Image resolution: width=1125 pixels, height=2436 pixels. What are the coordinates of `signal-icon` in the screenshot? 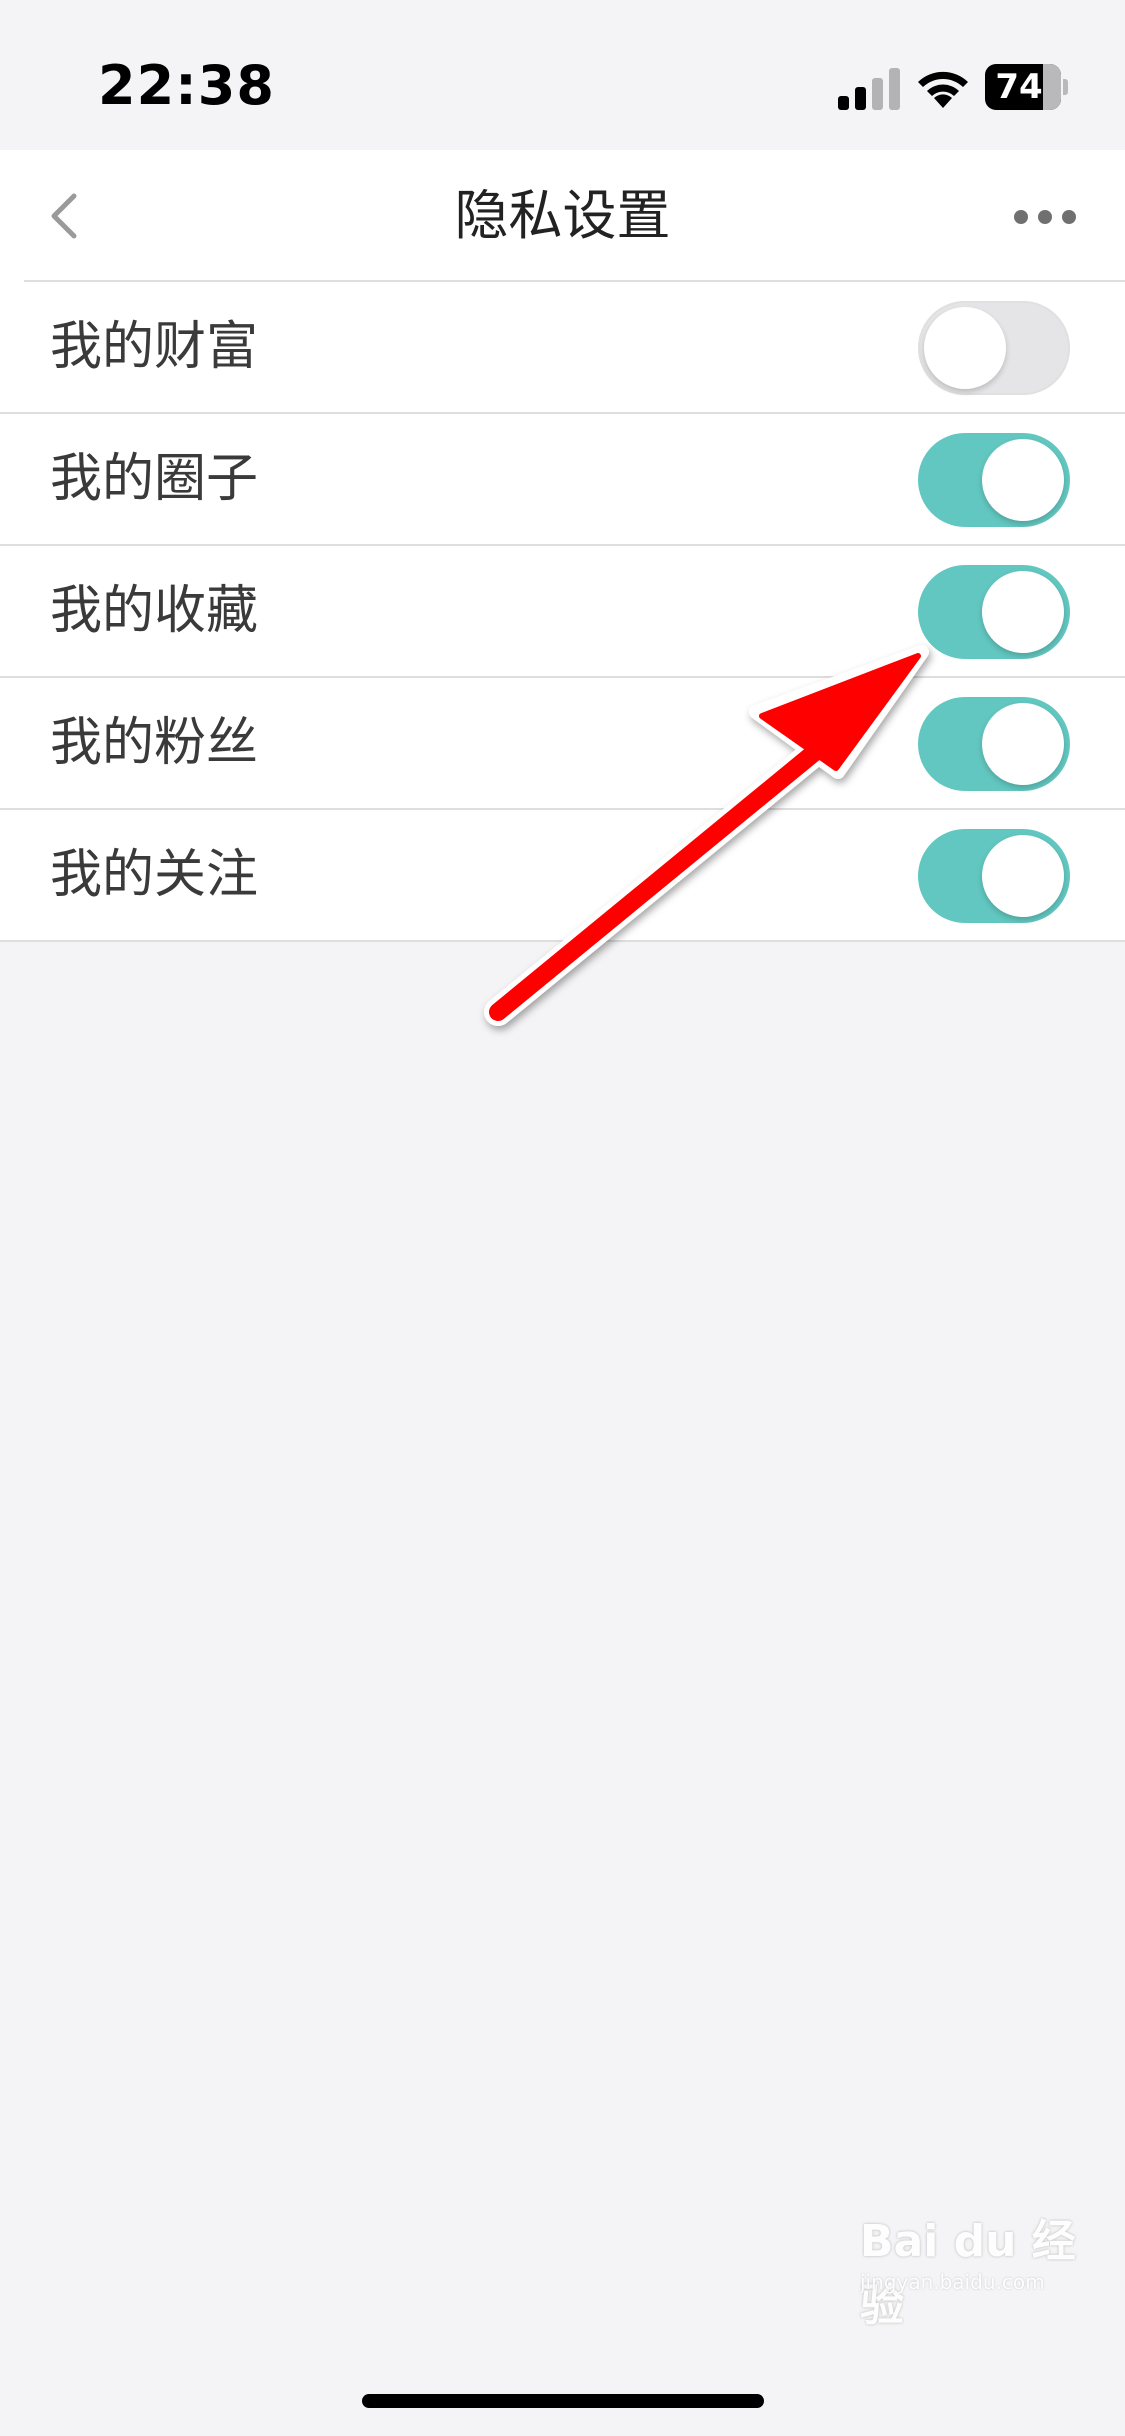 It's located at (869, 89).